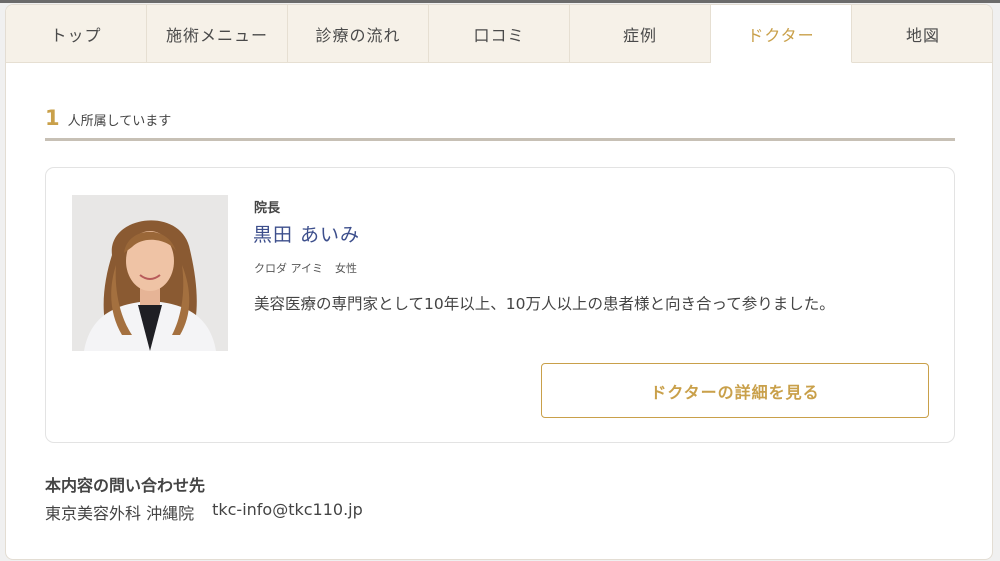  What do you see at coordinates (500, 1) in the screenshot?
I see `window-top-edge` at bounding box center [500, 1].